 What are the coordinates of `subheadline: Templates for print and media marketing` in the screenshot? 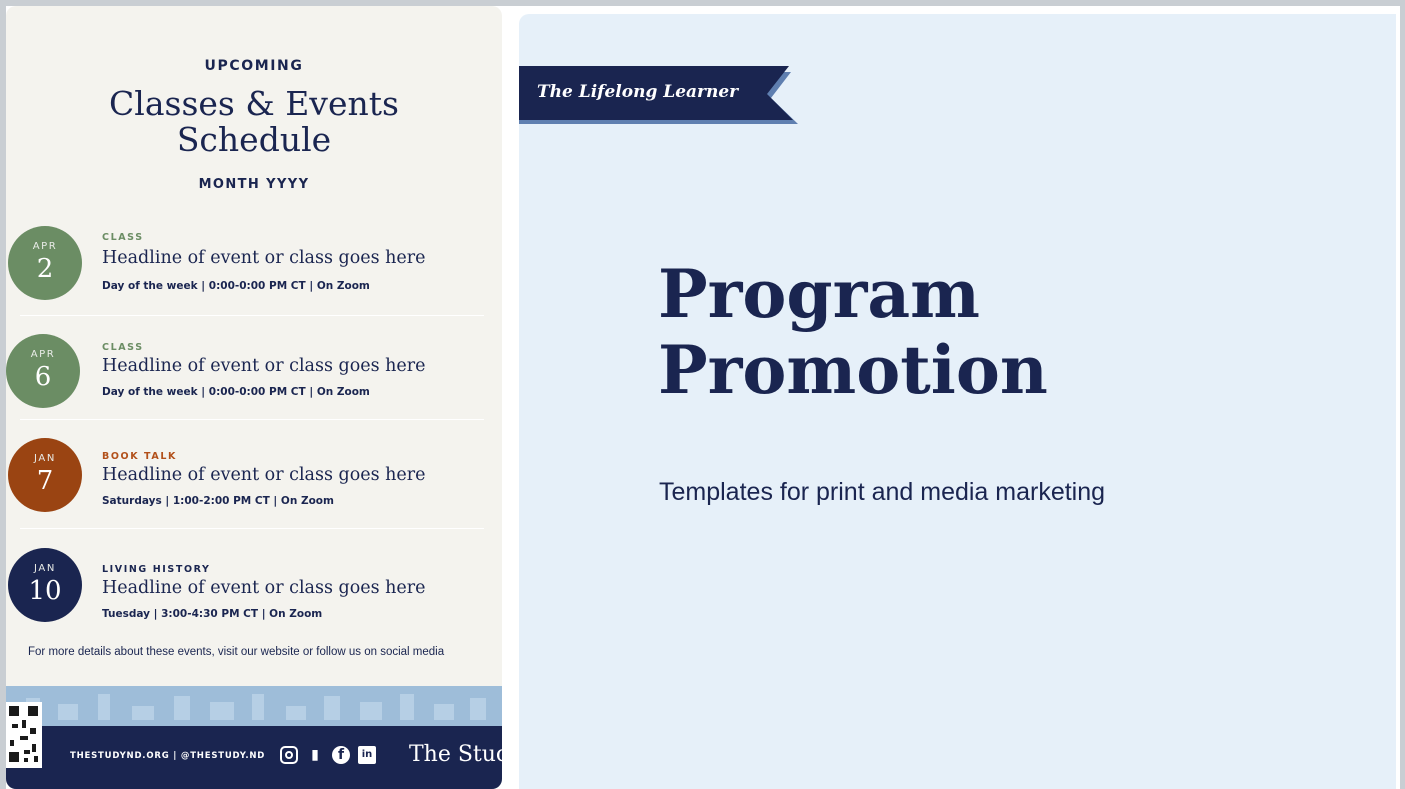 It's located at (882, 492).